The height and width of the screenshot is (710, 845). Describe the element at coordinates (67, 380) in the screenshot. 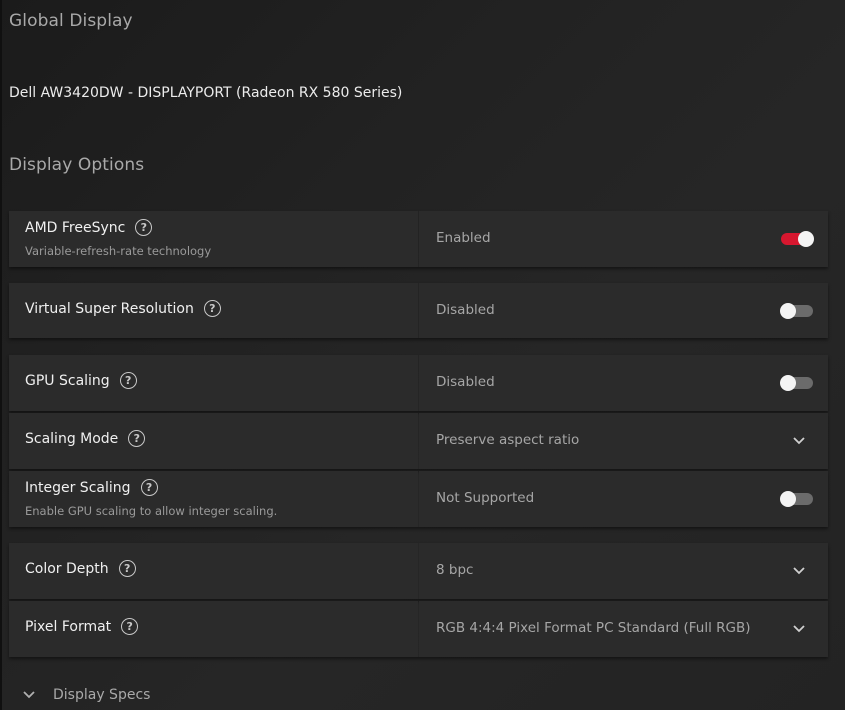

I see `gpu-scaling-label: GPU Scaling` at that location.